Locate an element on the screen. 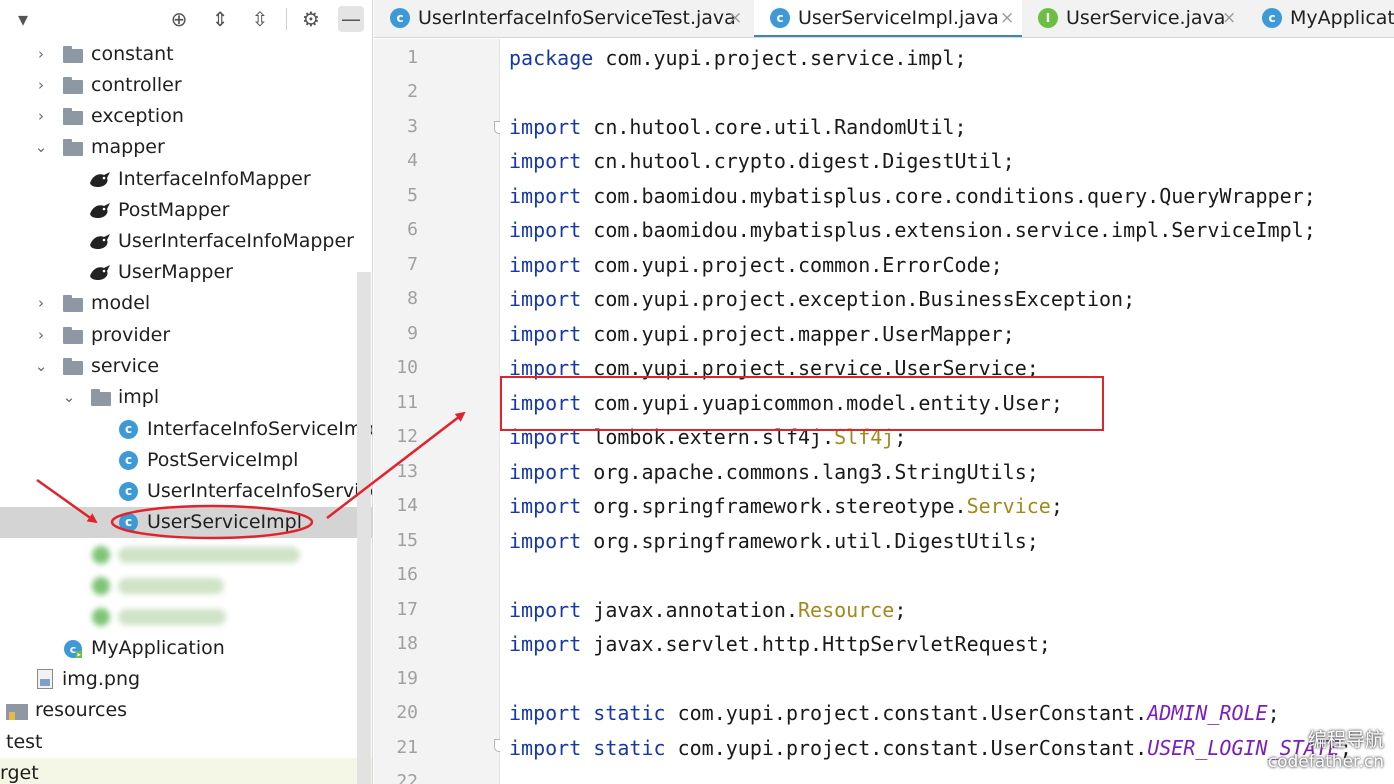  tree-item-constant: › constant is located at coordinates (186, 54).